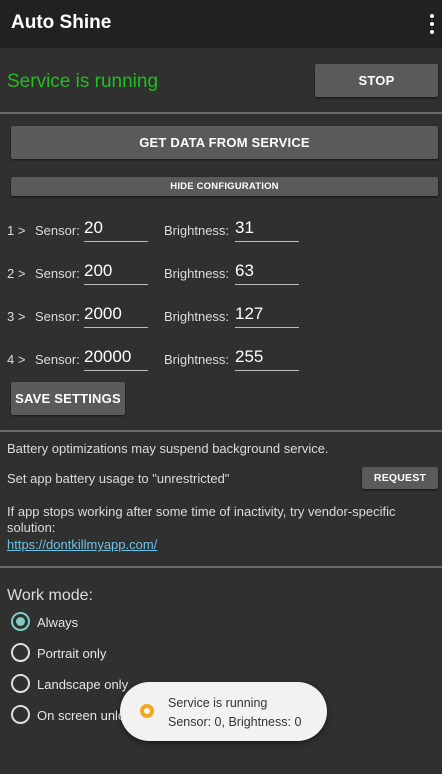 The width and height of the screenshot is (442, 774). Describe the element at coordinates (267, 313) in the screenshot. I see `brightness-input: 127` at that location.